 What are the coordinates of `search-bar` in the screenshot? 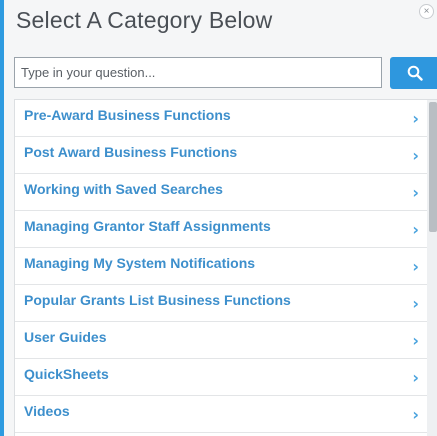 It's located at (225, 73).